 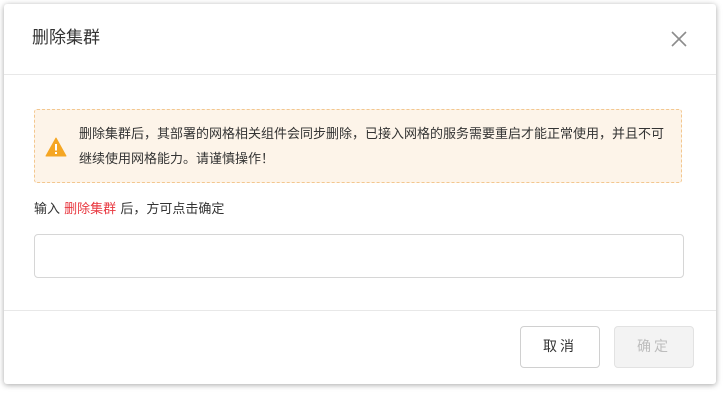 I want to click on instruction-text: 输入 删除集群 后，方可点击确定, so click(x=129, y=210).